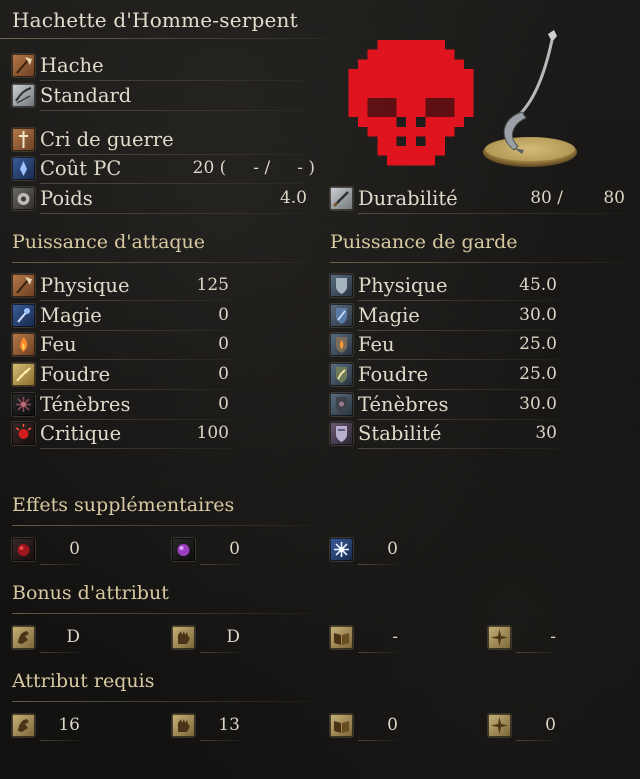 The height and width of the screenshot is (779, 640). I want to click on attack-power-title: Puissance d'attaque, so click(109, 242).